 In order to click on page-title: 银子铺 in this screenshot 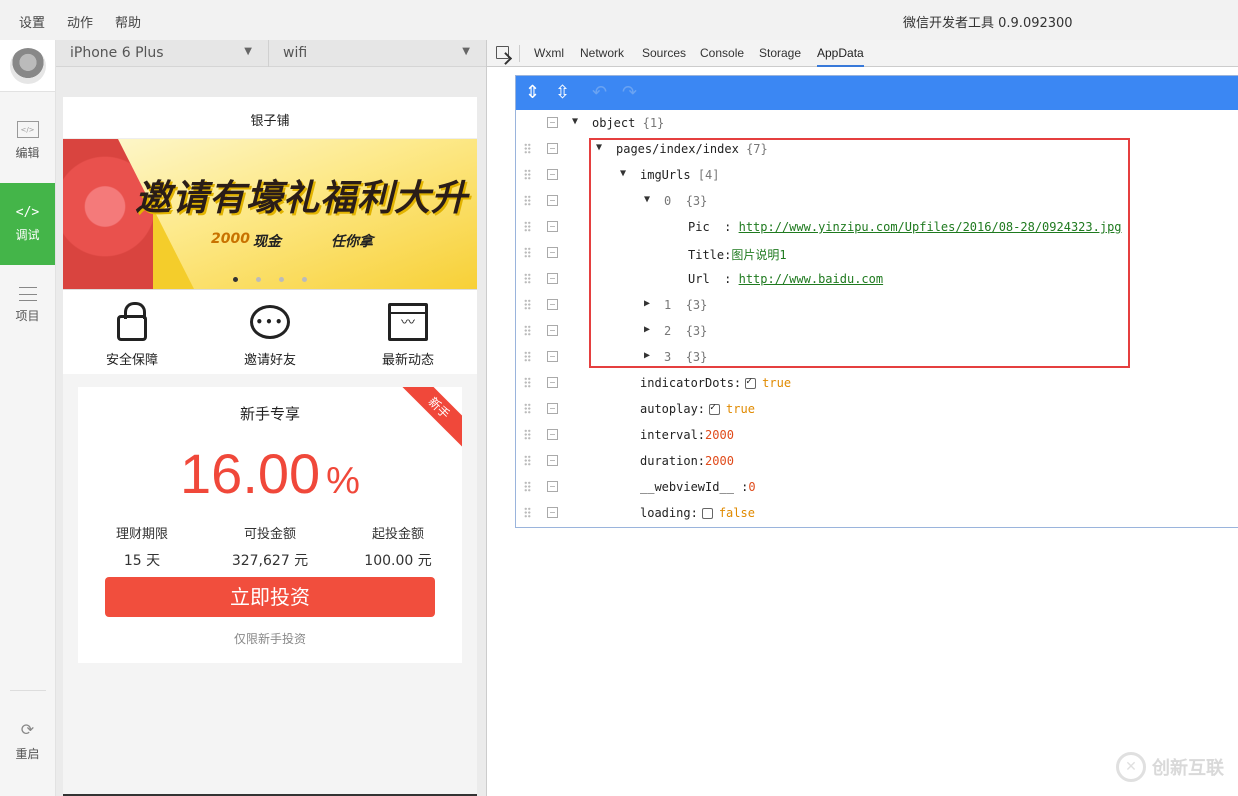, I will do `click(270, 118)`.